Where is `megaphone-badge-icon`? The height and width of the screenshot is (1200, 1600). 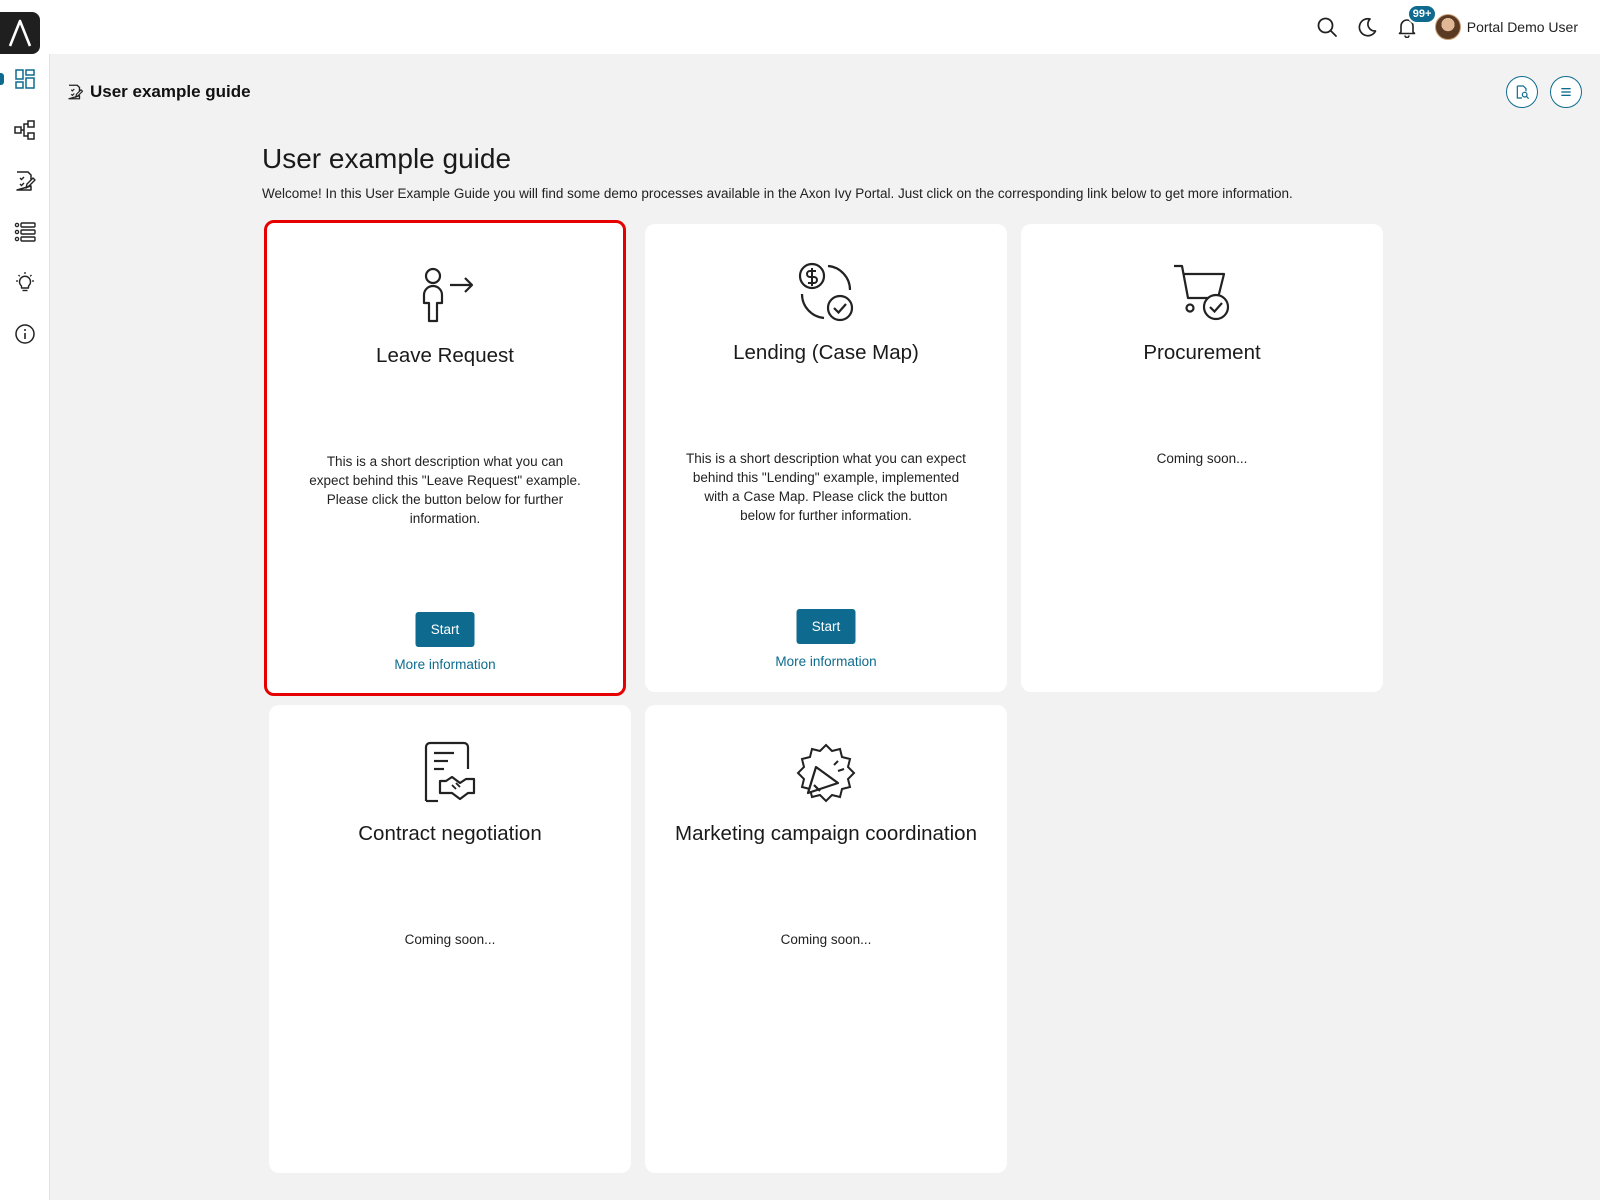 megaphone-badge-icon is located at coordinates (826, 773).